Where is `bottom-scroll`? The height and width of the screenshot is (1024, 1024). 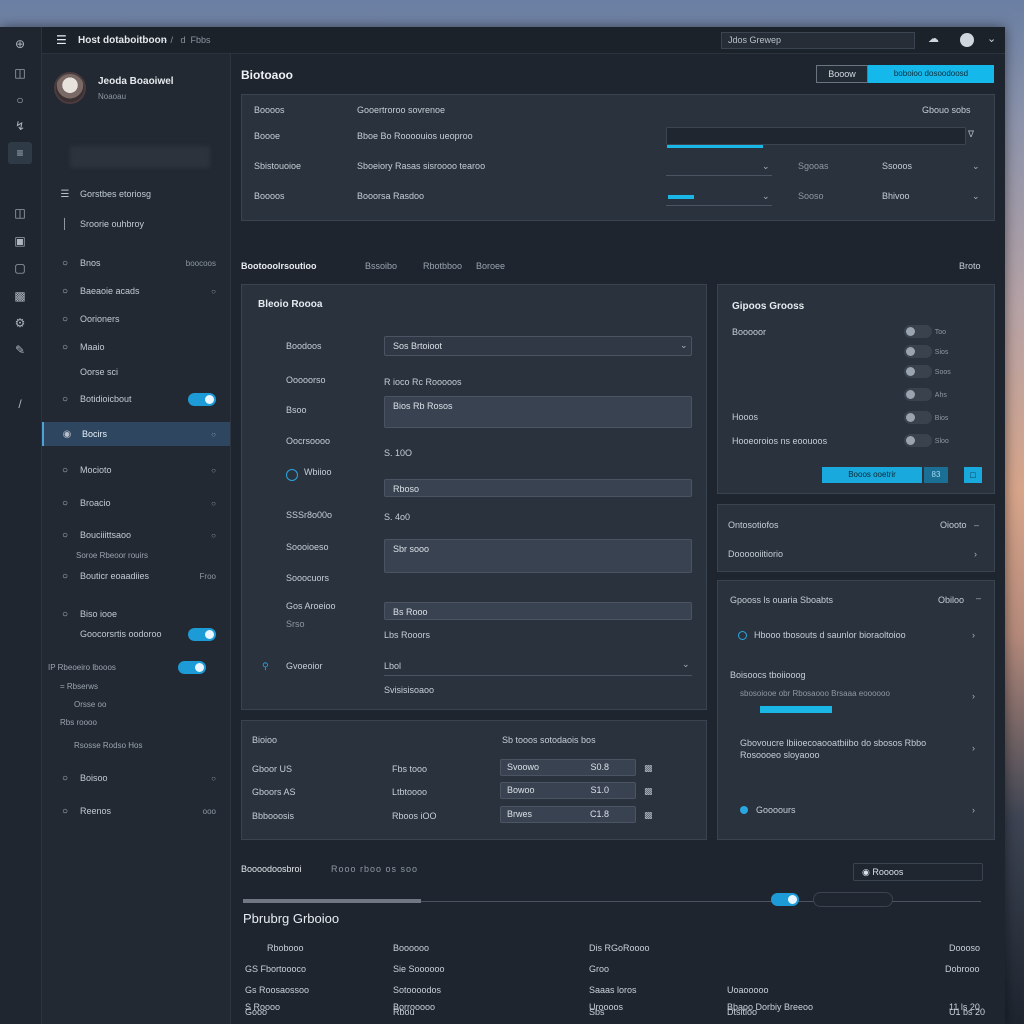 bottom-scroll is located at coordinates (332, 901).